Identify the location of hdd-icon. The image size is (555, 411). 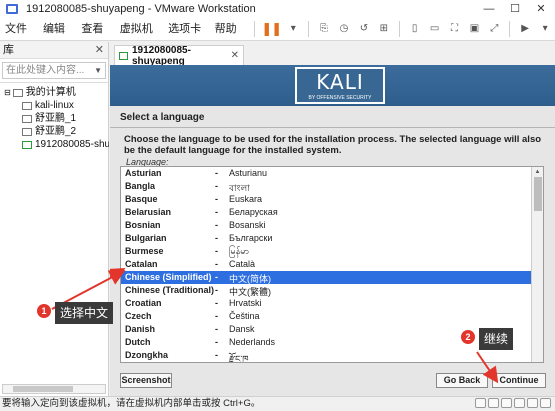
(480, 403).